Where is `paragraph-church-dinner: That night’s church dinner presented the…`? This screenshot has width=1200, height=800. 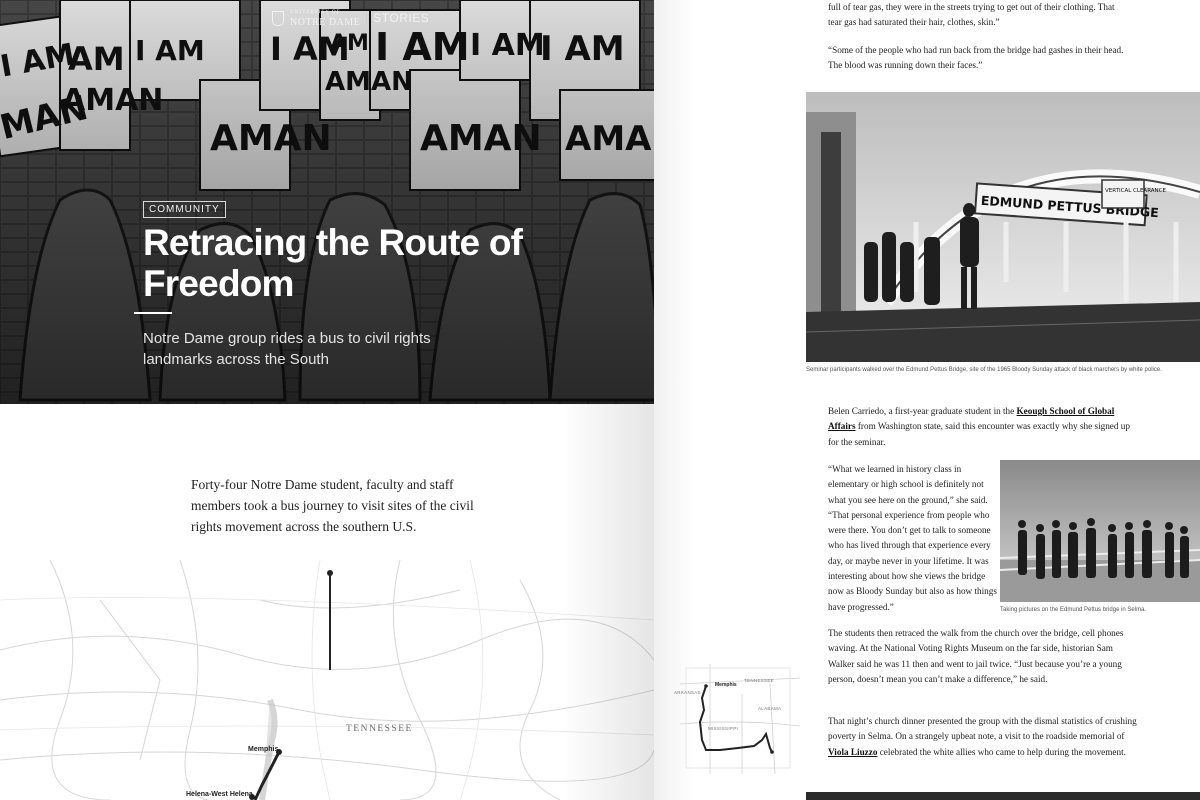
paragraph-church-dinner: That night’s church dinner presented the… is located at coordinates (983, 737).